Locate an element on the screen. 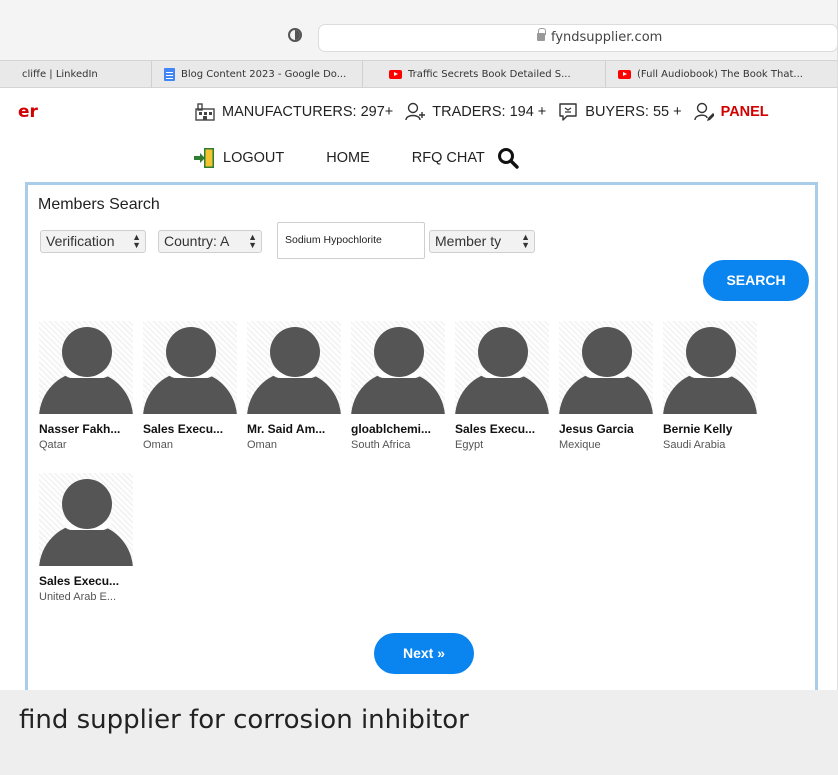 The image size is (838, 775). search-input: Sodium Hypochlorite is located at coordinates (351, 240).